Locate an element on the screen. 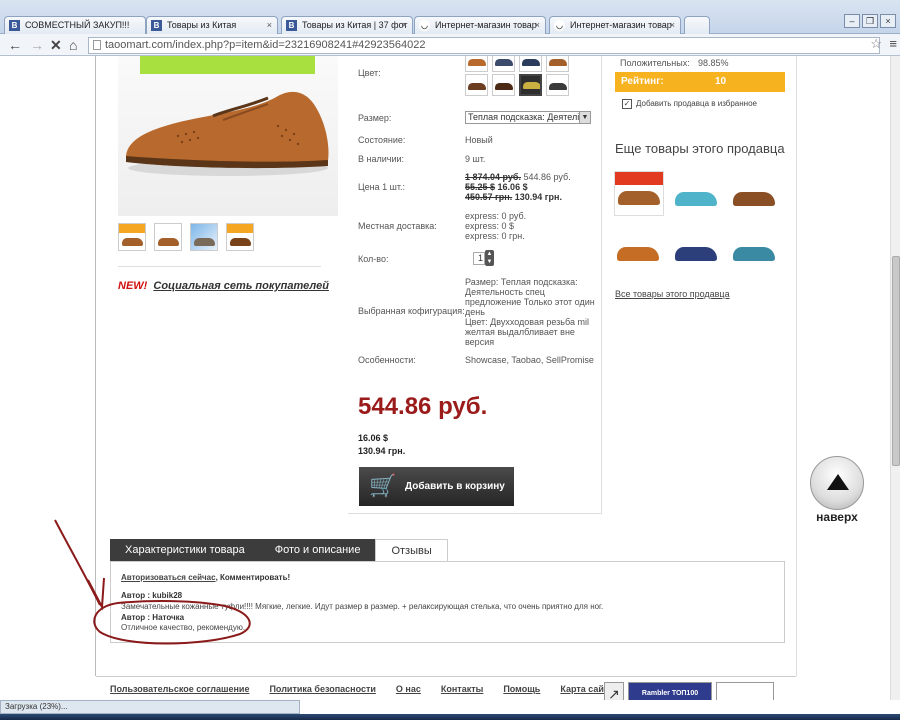 Image resolution: width=900 pixels, height=720 pixels. maximize-icon: ❐ is located at coordinates (870, 21).